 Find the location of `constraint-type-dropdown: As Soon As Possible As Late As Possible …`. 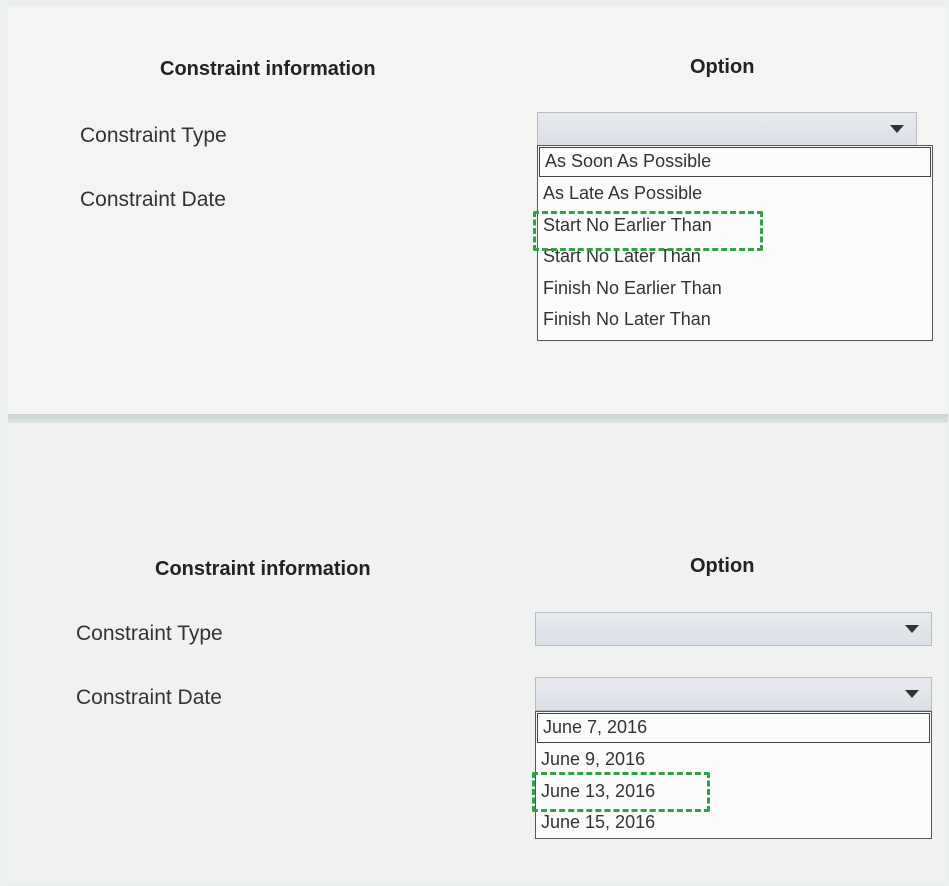

constraint-type-dropdown: As Soon As Possible As Late As Possible … is located at coordinates (735, 243).